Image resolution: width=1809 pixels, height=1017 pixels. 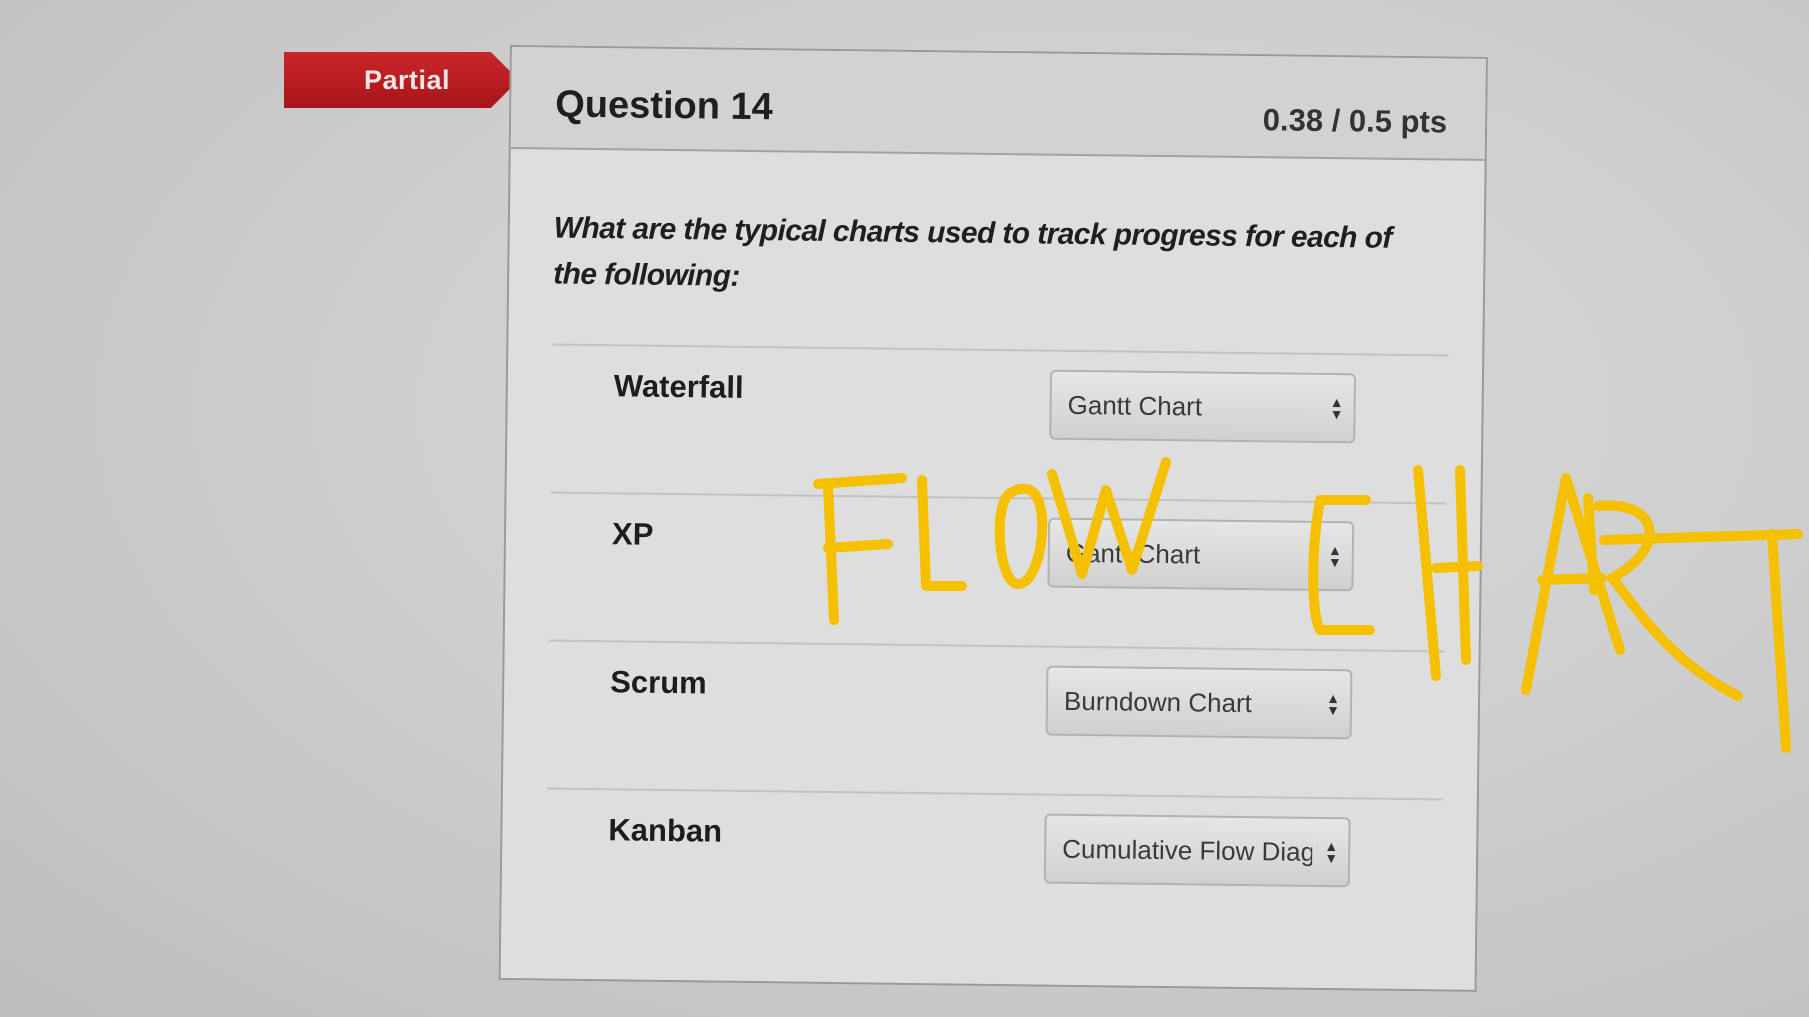 What do you see at coordinates (632, 534) in the screenshot?
I see `match-label-xp: XP` at bounding box center [632, 534].